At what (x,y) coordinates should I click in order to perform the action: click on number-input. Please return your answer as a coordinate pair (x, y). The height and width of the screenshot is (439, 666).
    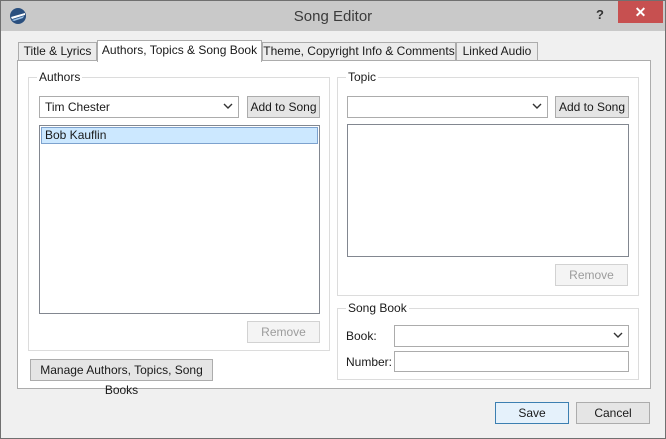
    Looking at the image, I should click on (511, 361).